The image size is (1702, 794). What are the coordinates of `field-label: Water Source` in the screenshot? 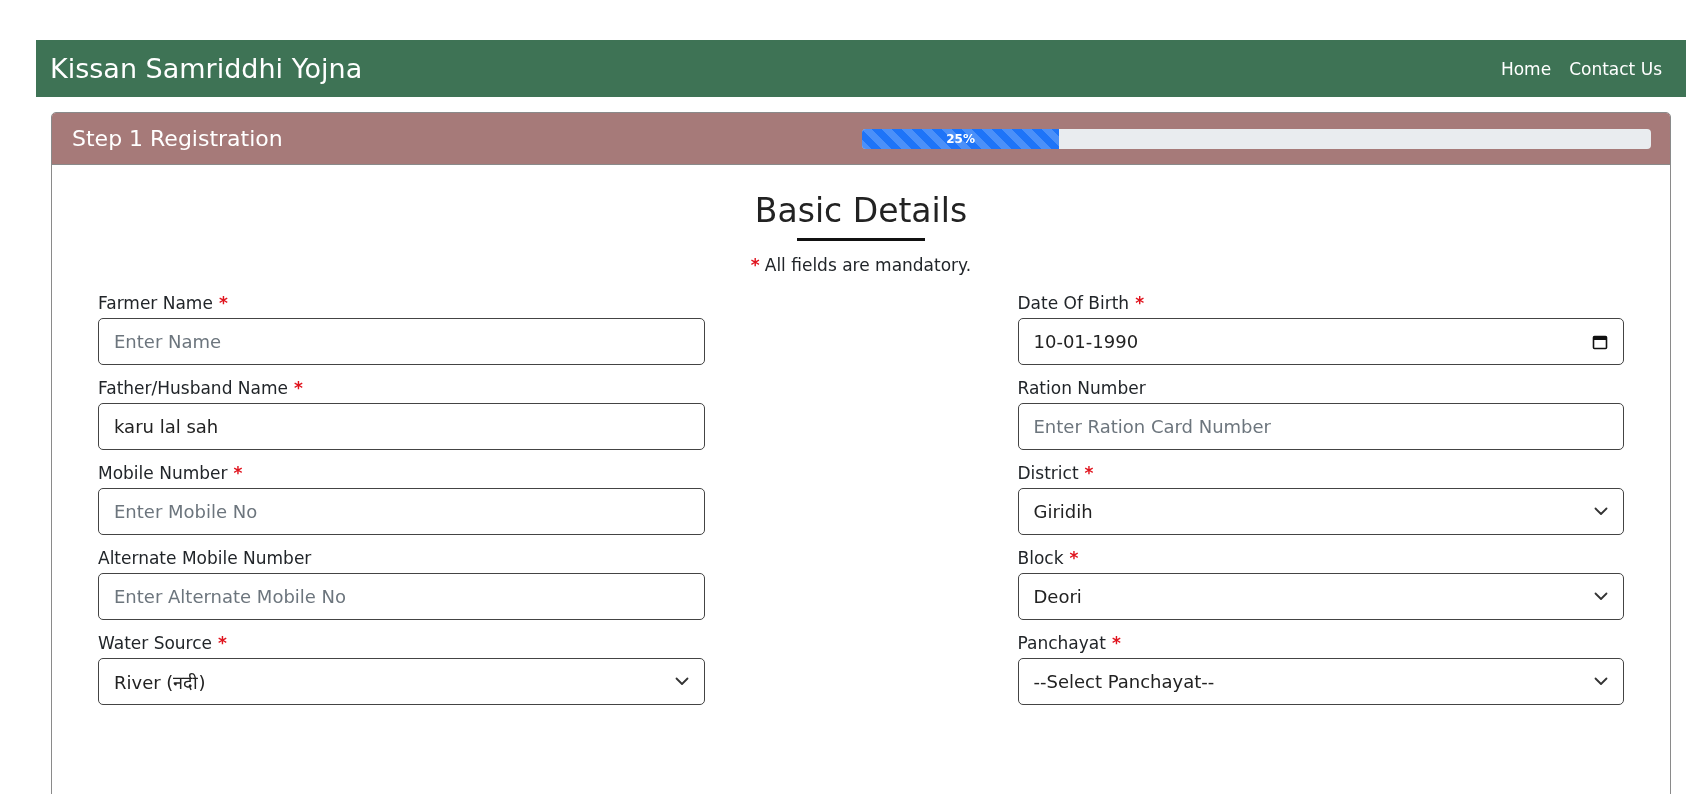 It's located at (155, 643).